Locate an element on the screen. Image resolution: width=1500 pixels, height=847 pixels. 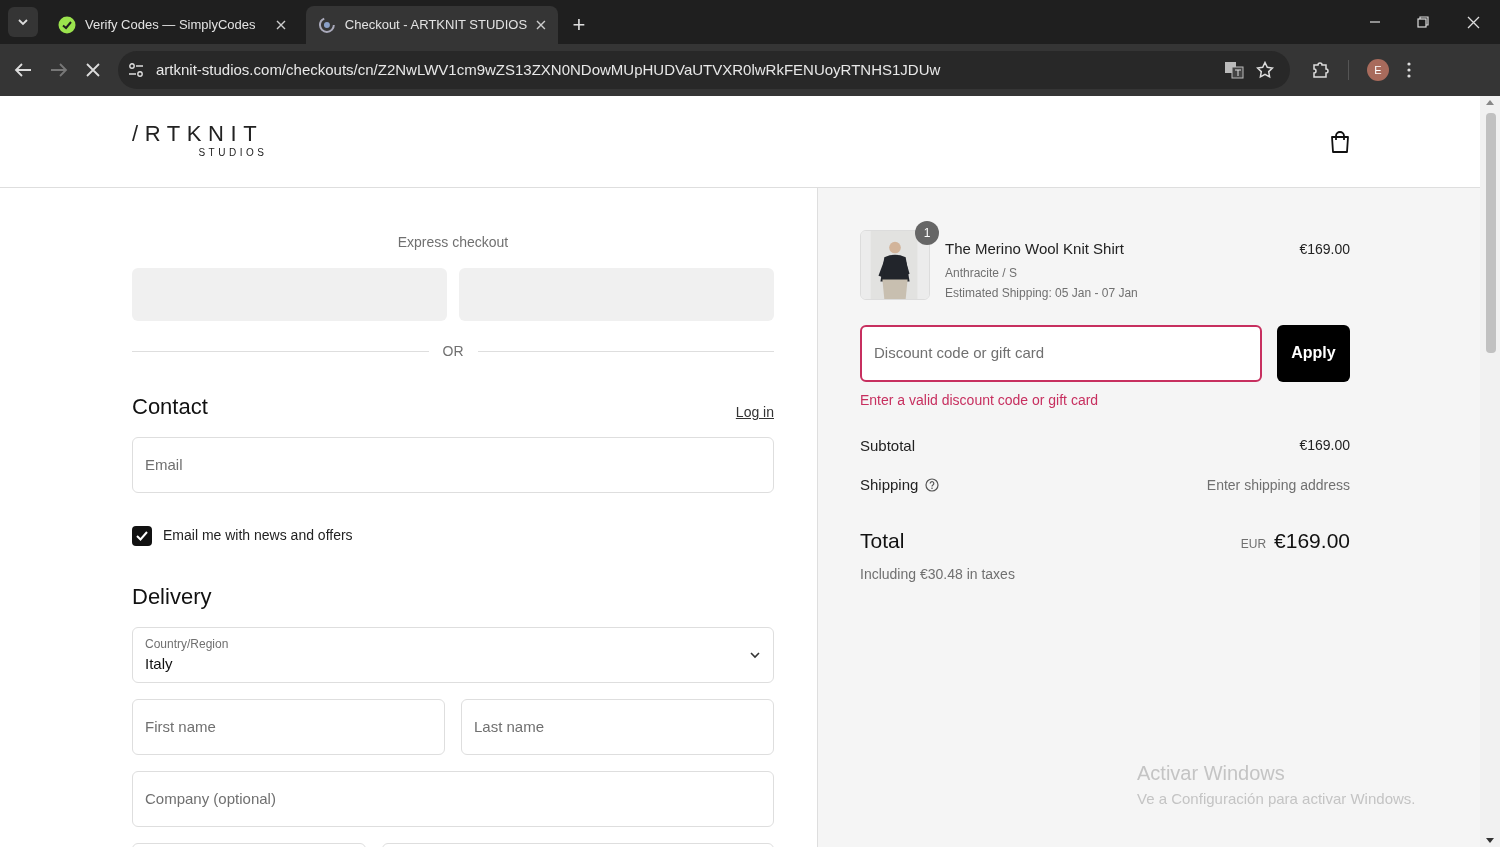
browser-tab: Verify Codes — SimplyCodes is located at coordinates (172, 25).